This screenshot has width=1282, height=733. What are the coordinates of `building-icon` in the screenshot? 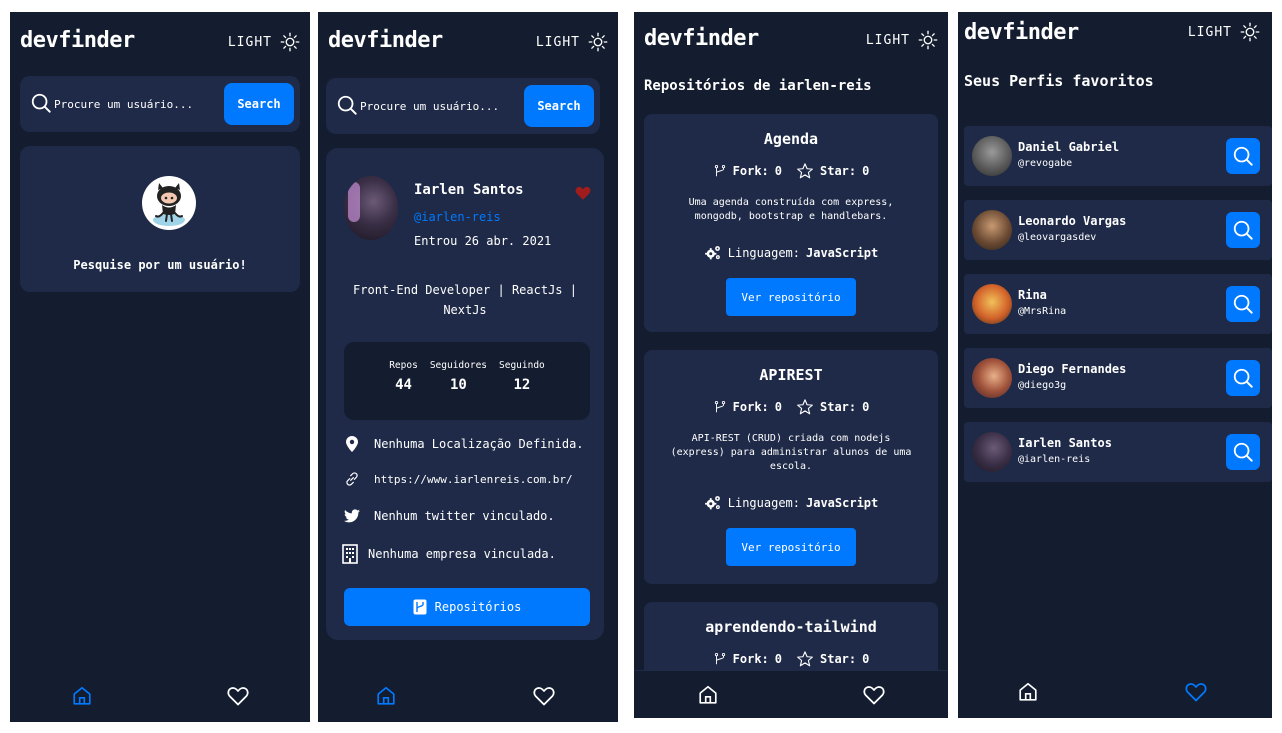 It's located at (350, 554).